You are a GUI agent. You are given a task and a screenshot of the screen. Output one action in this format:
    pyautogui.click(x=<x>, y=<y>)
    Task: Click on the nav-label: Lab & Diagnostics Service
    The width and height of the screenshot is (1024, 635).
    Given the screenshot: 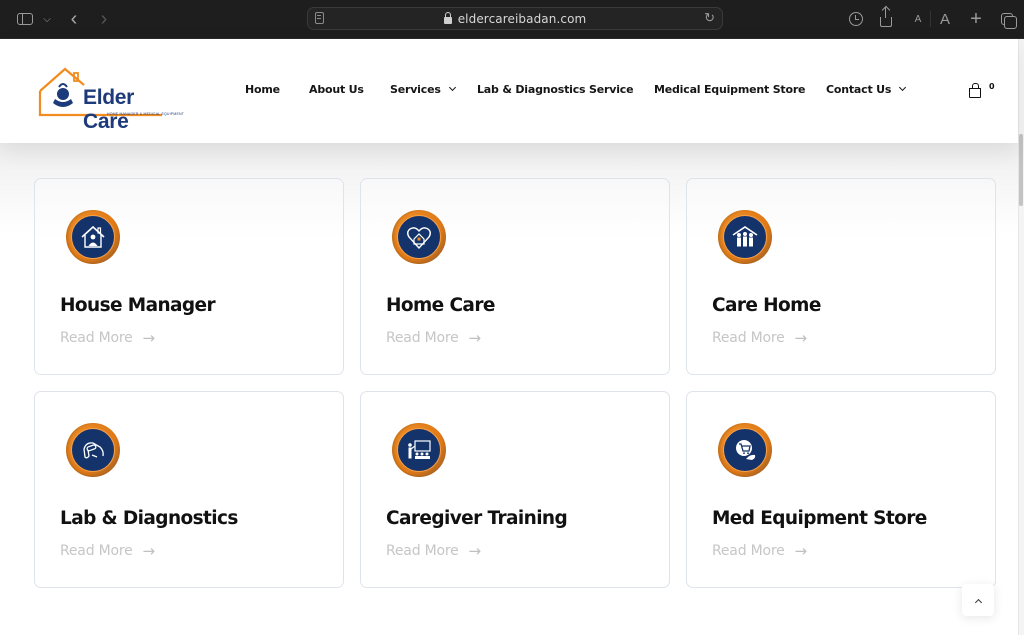 What is the action you would take?
    pyautogui.click(x=555, y=89)
    